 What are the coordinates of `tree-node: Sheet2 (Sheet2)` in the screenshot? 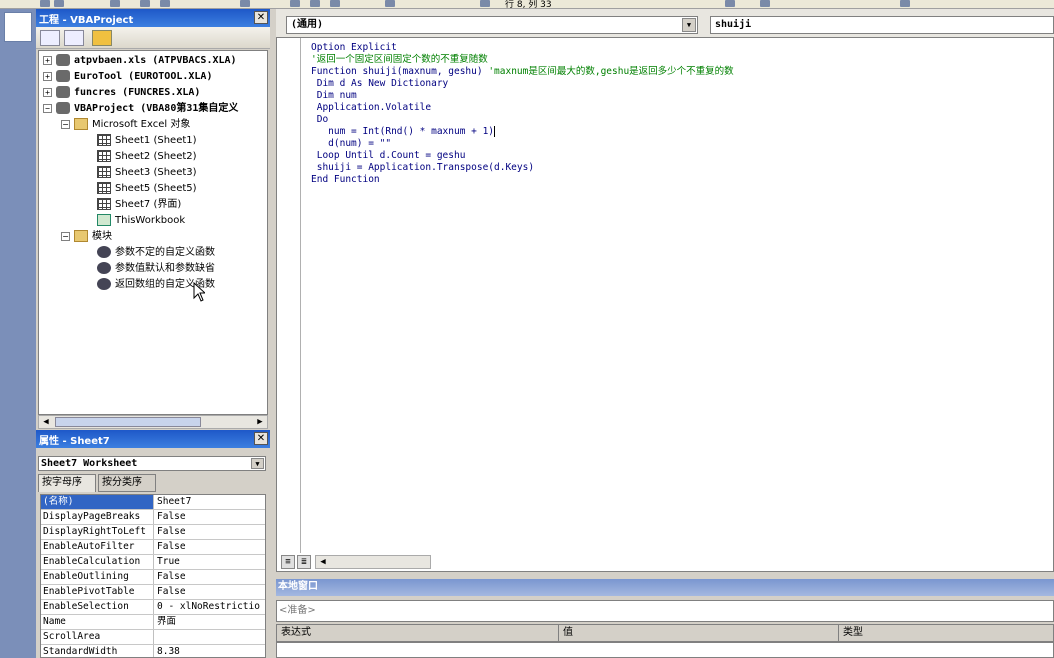 It's located at (147, 157).